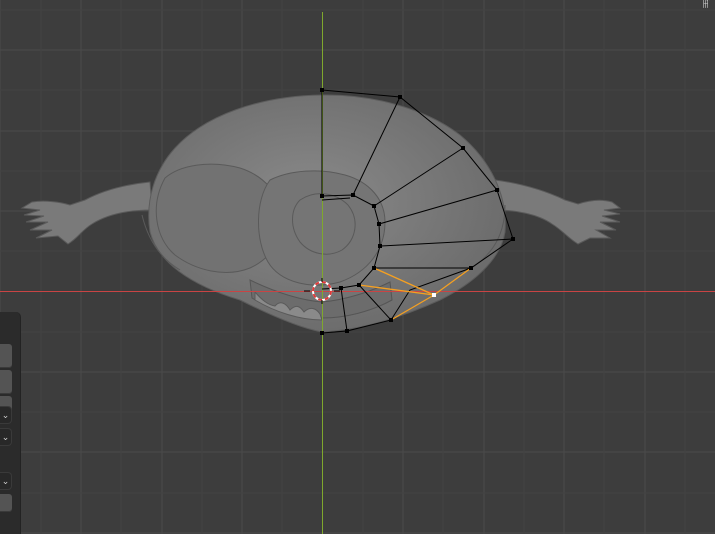 This screenshot has height=534, width=715. I want to click on operator-panel: ⌄ ⌄ ⌄, so click(10, 423).